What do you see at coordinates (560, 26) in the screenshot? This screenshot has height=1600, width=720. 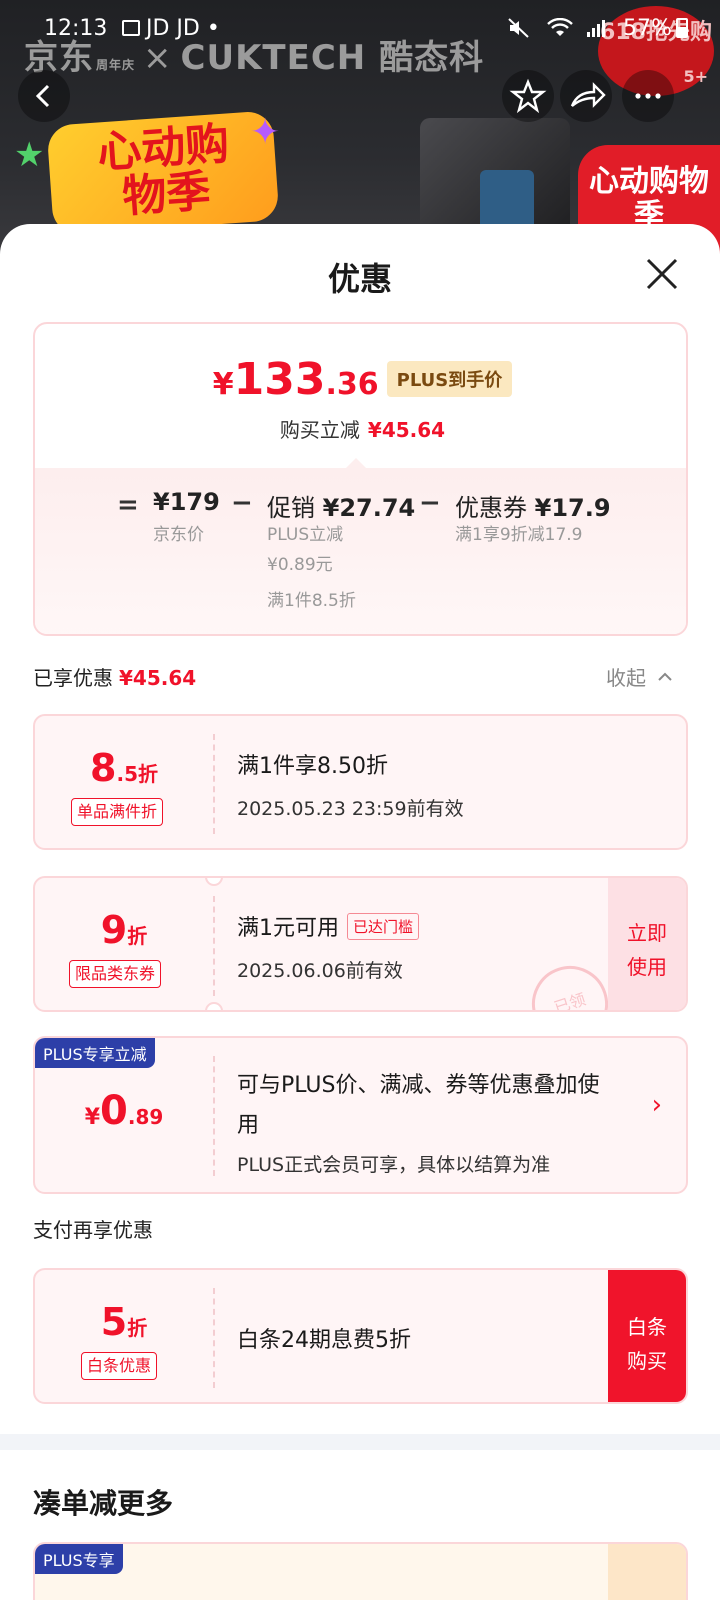 I see `wifi-icon` at bounding box center [560, 26].